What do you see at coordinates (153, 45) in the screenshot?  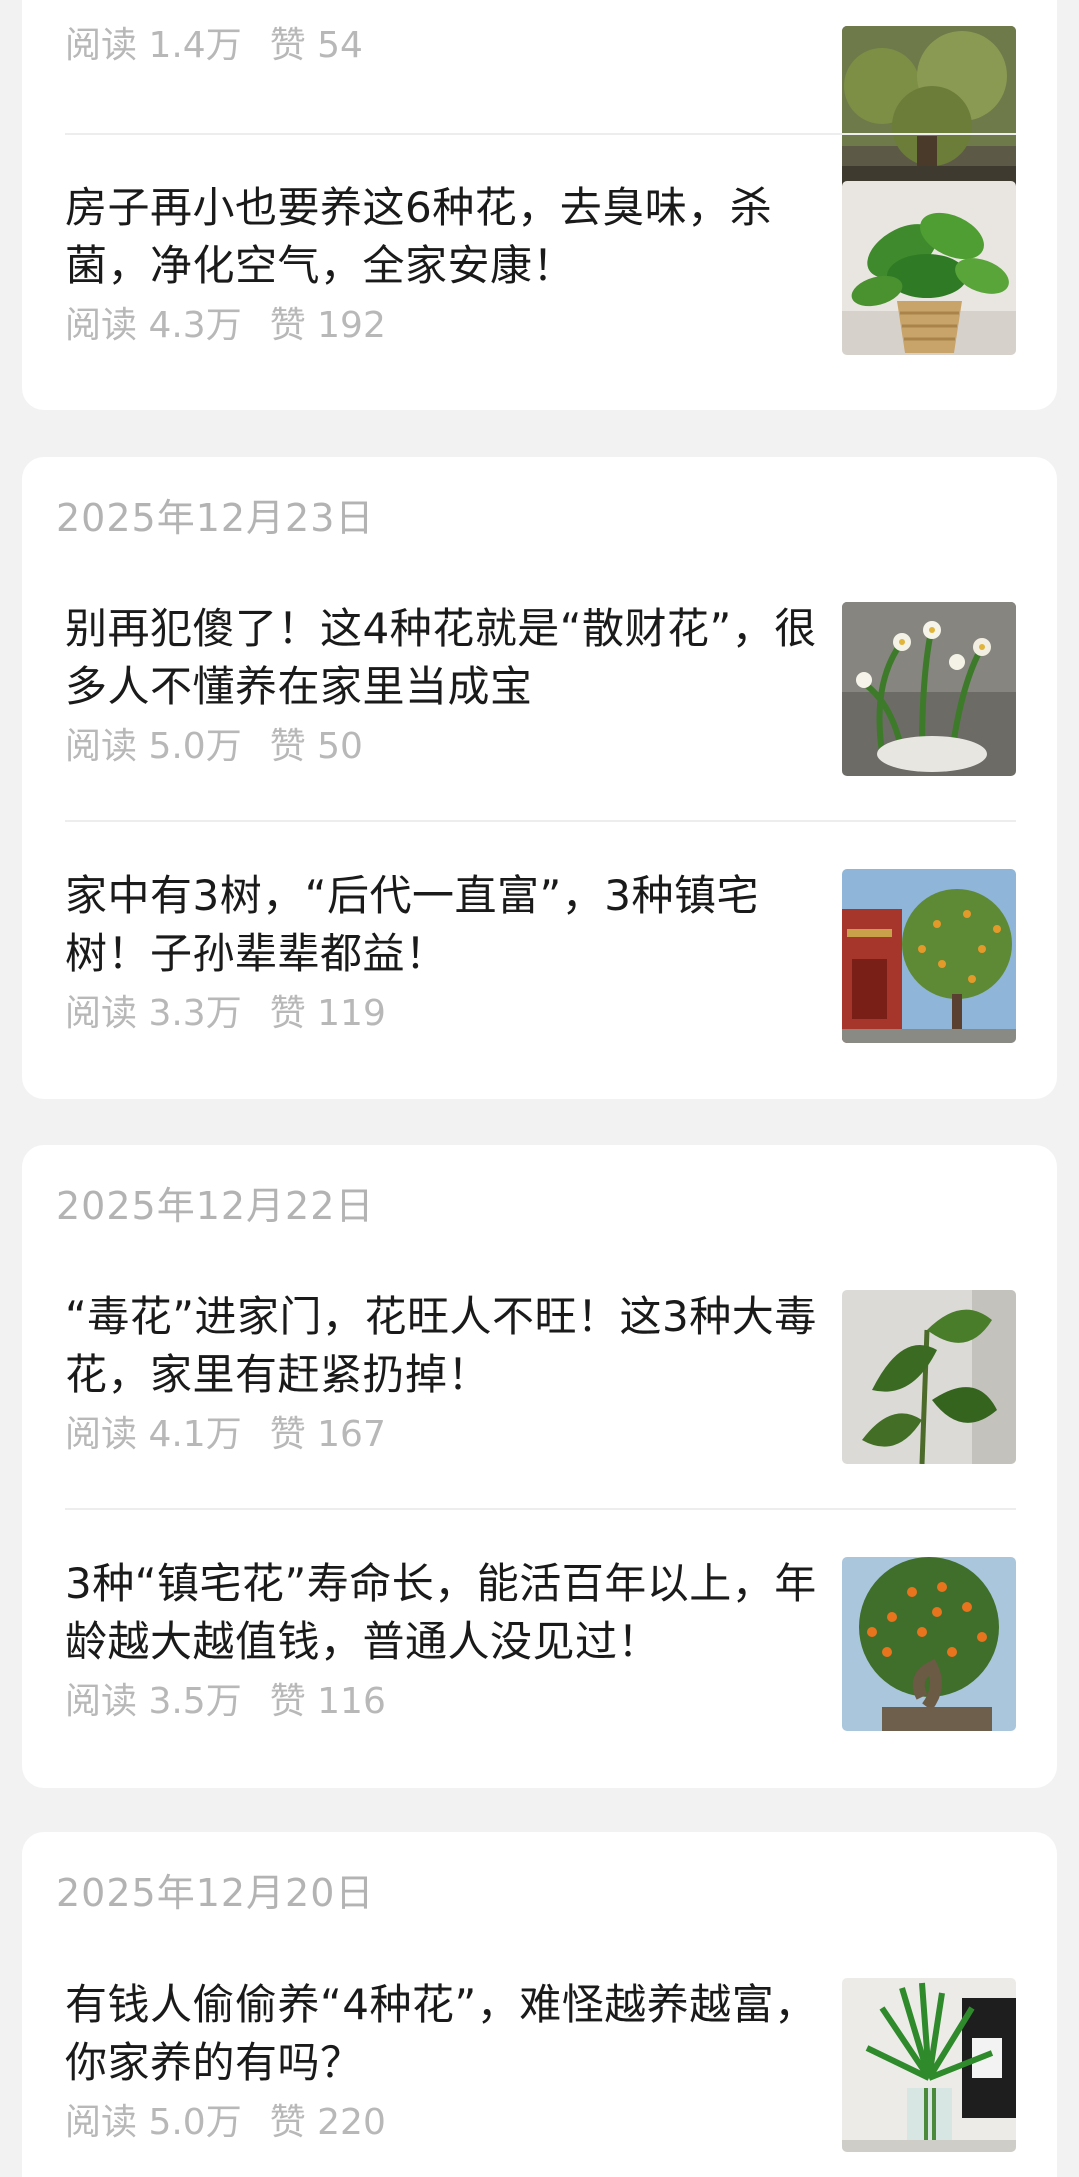 I see `read-count: 阅读 1.4万` at bounding box center [153, 45].